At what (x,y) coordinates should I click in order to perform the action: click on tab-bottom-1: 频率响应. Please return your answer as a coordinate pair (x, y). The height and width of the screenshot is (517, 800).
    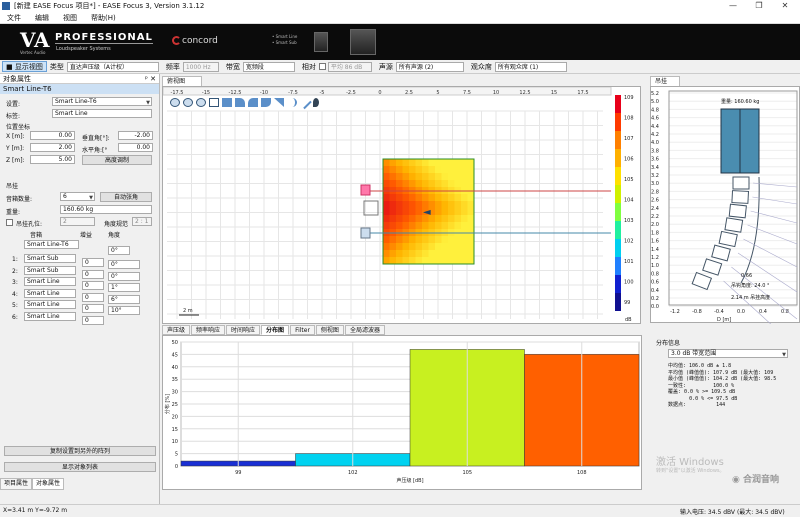
    Looking at the image, I should click on (208, 330).